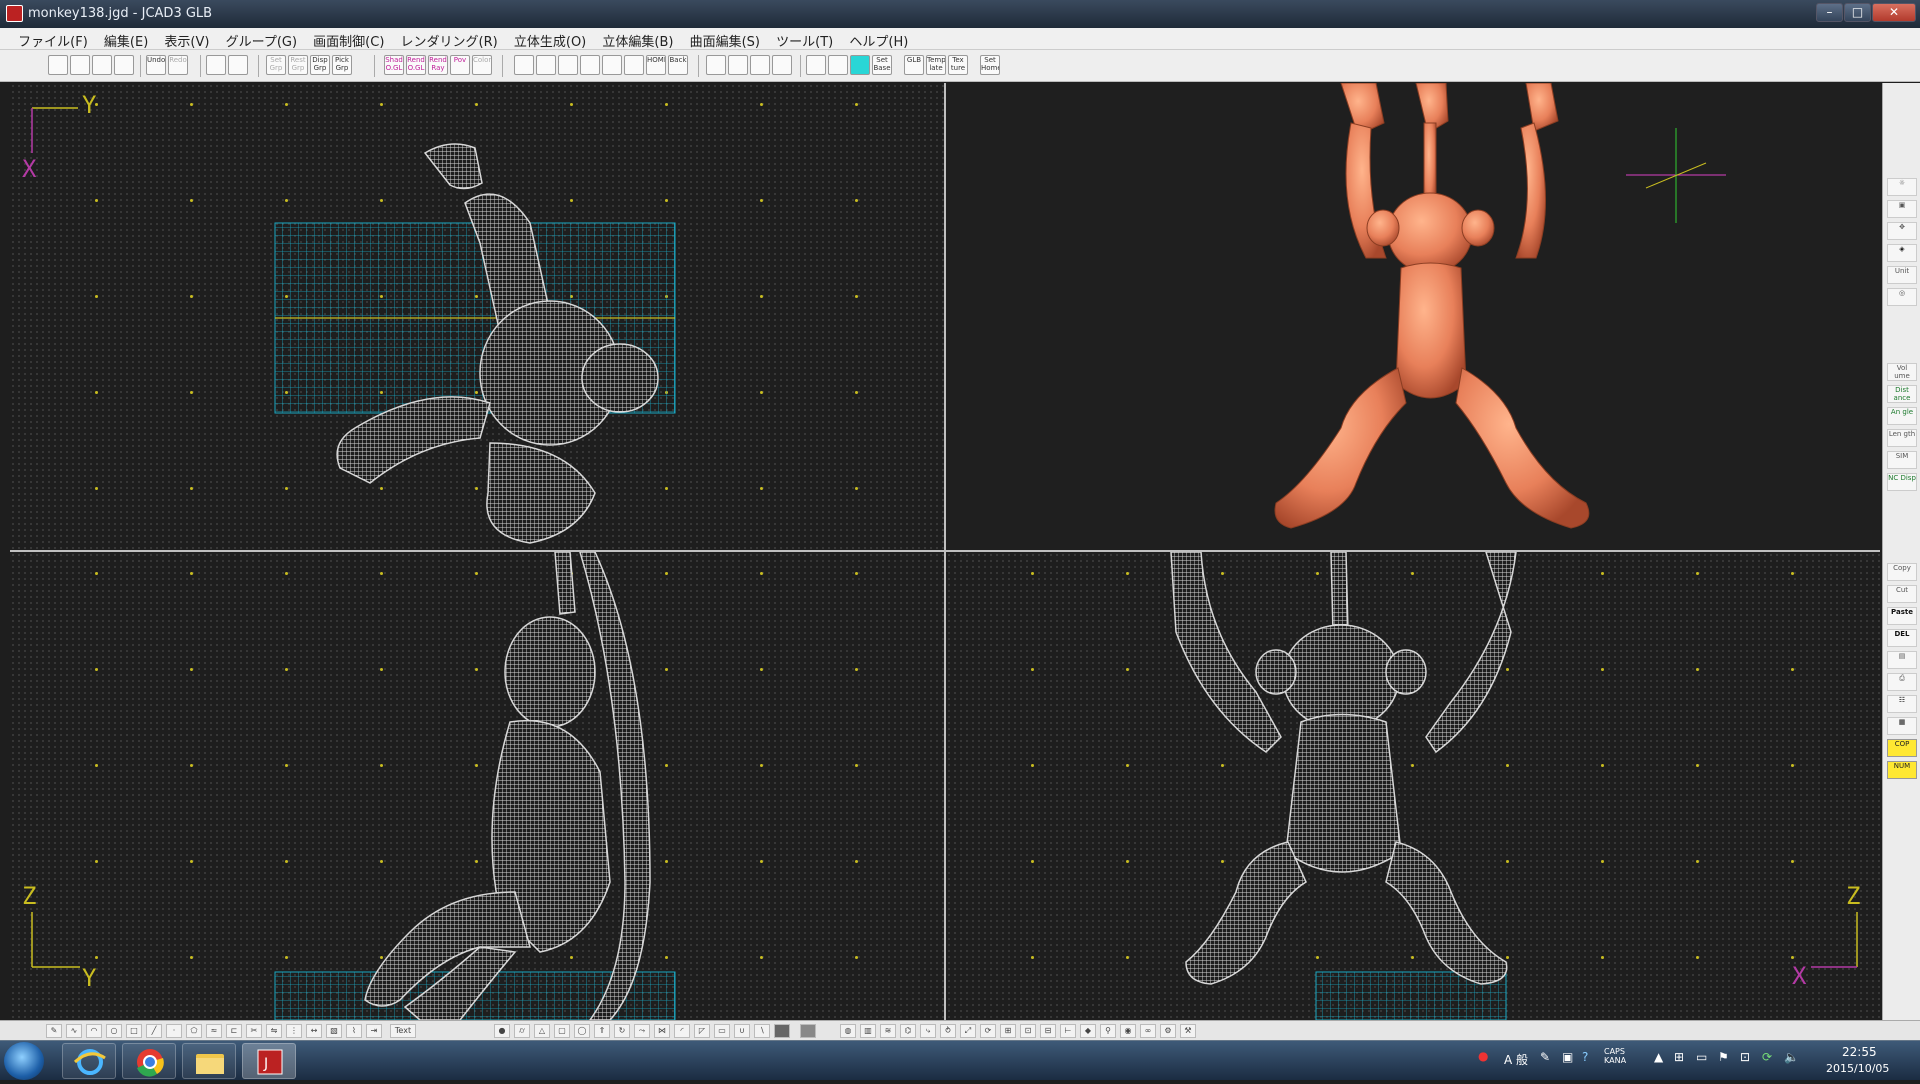  I want to click on angle-button: An gle, so click(1902, 416).